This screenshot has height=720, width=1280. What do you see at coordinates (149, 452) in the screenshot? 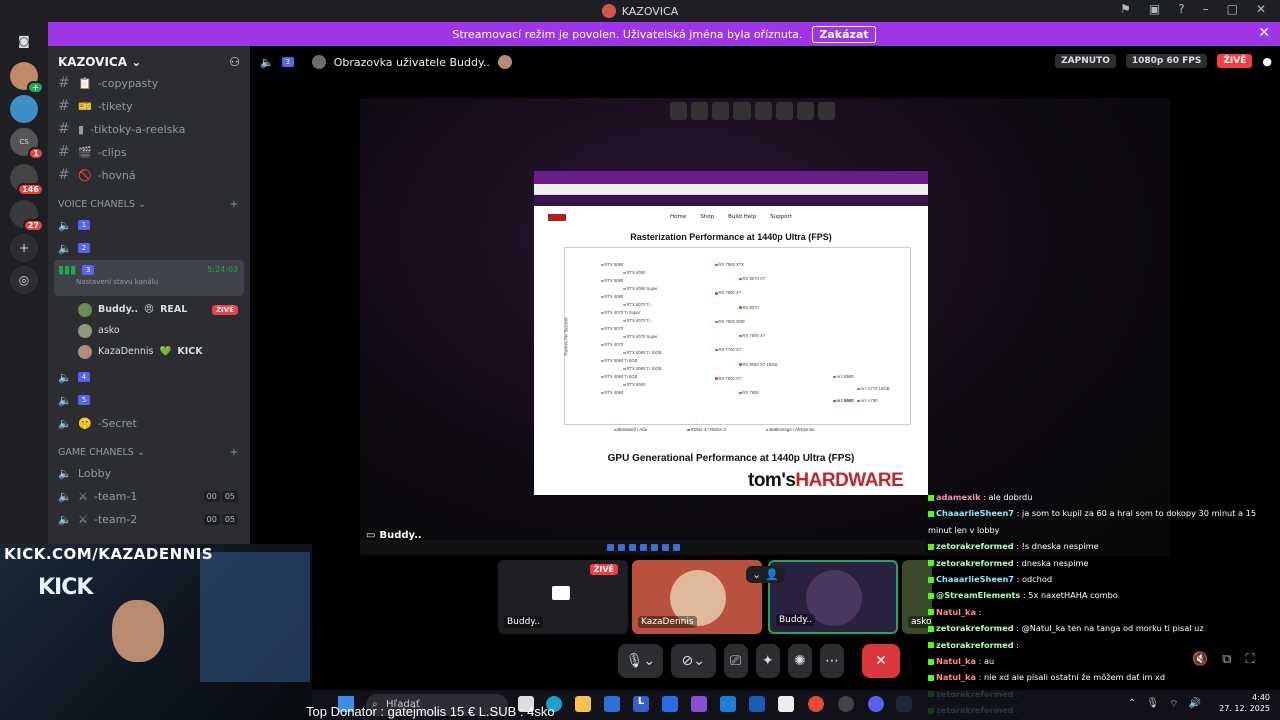
I see `game-category-header: GAME CHANELS ⌄ +` at bounding box center [149, 452].